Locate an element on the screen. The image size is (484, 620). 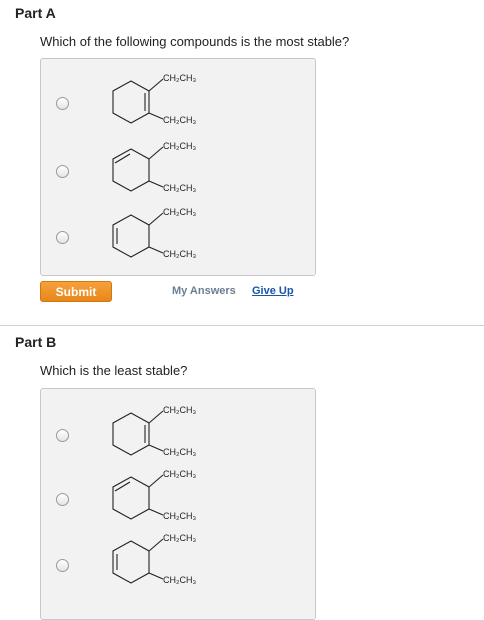
section-divider is located at coordinates (242, 325).